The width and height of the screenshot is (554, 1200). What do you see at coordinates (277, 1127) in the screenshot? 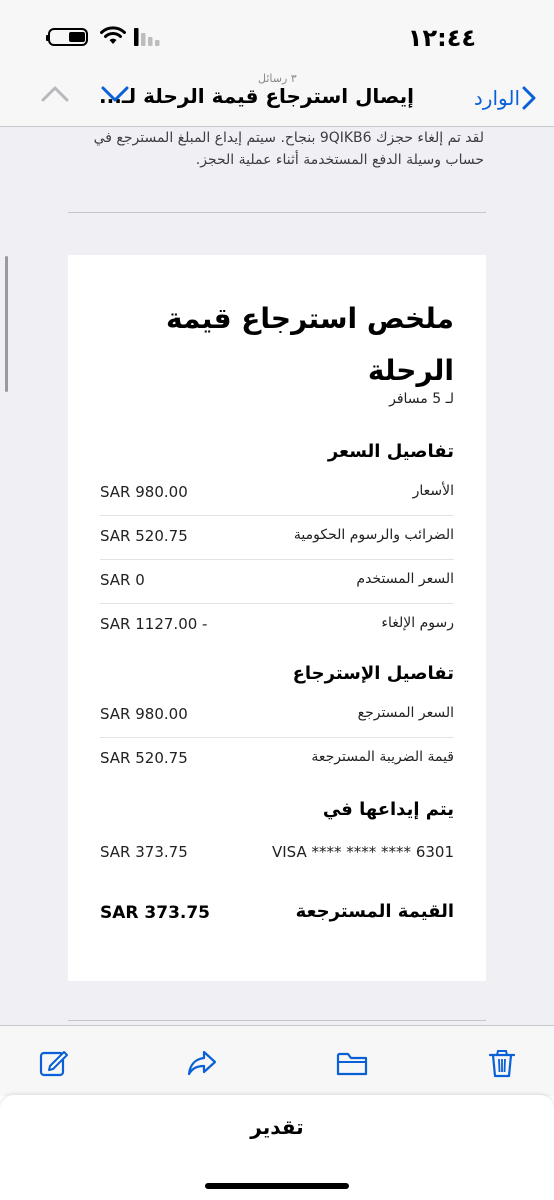
I see `bottom-sheet-label: تقدير` at bounding box center [277, 1127].